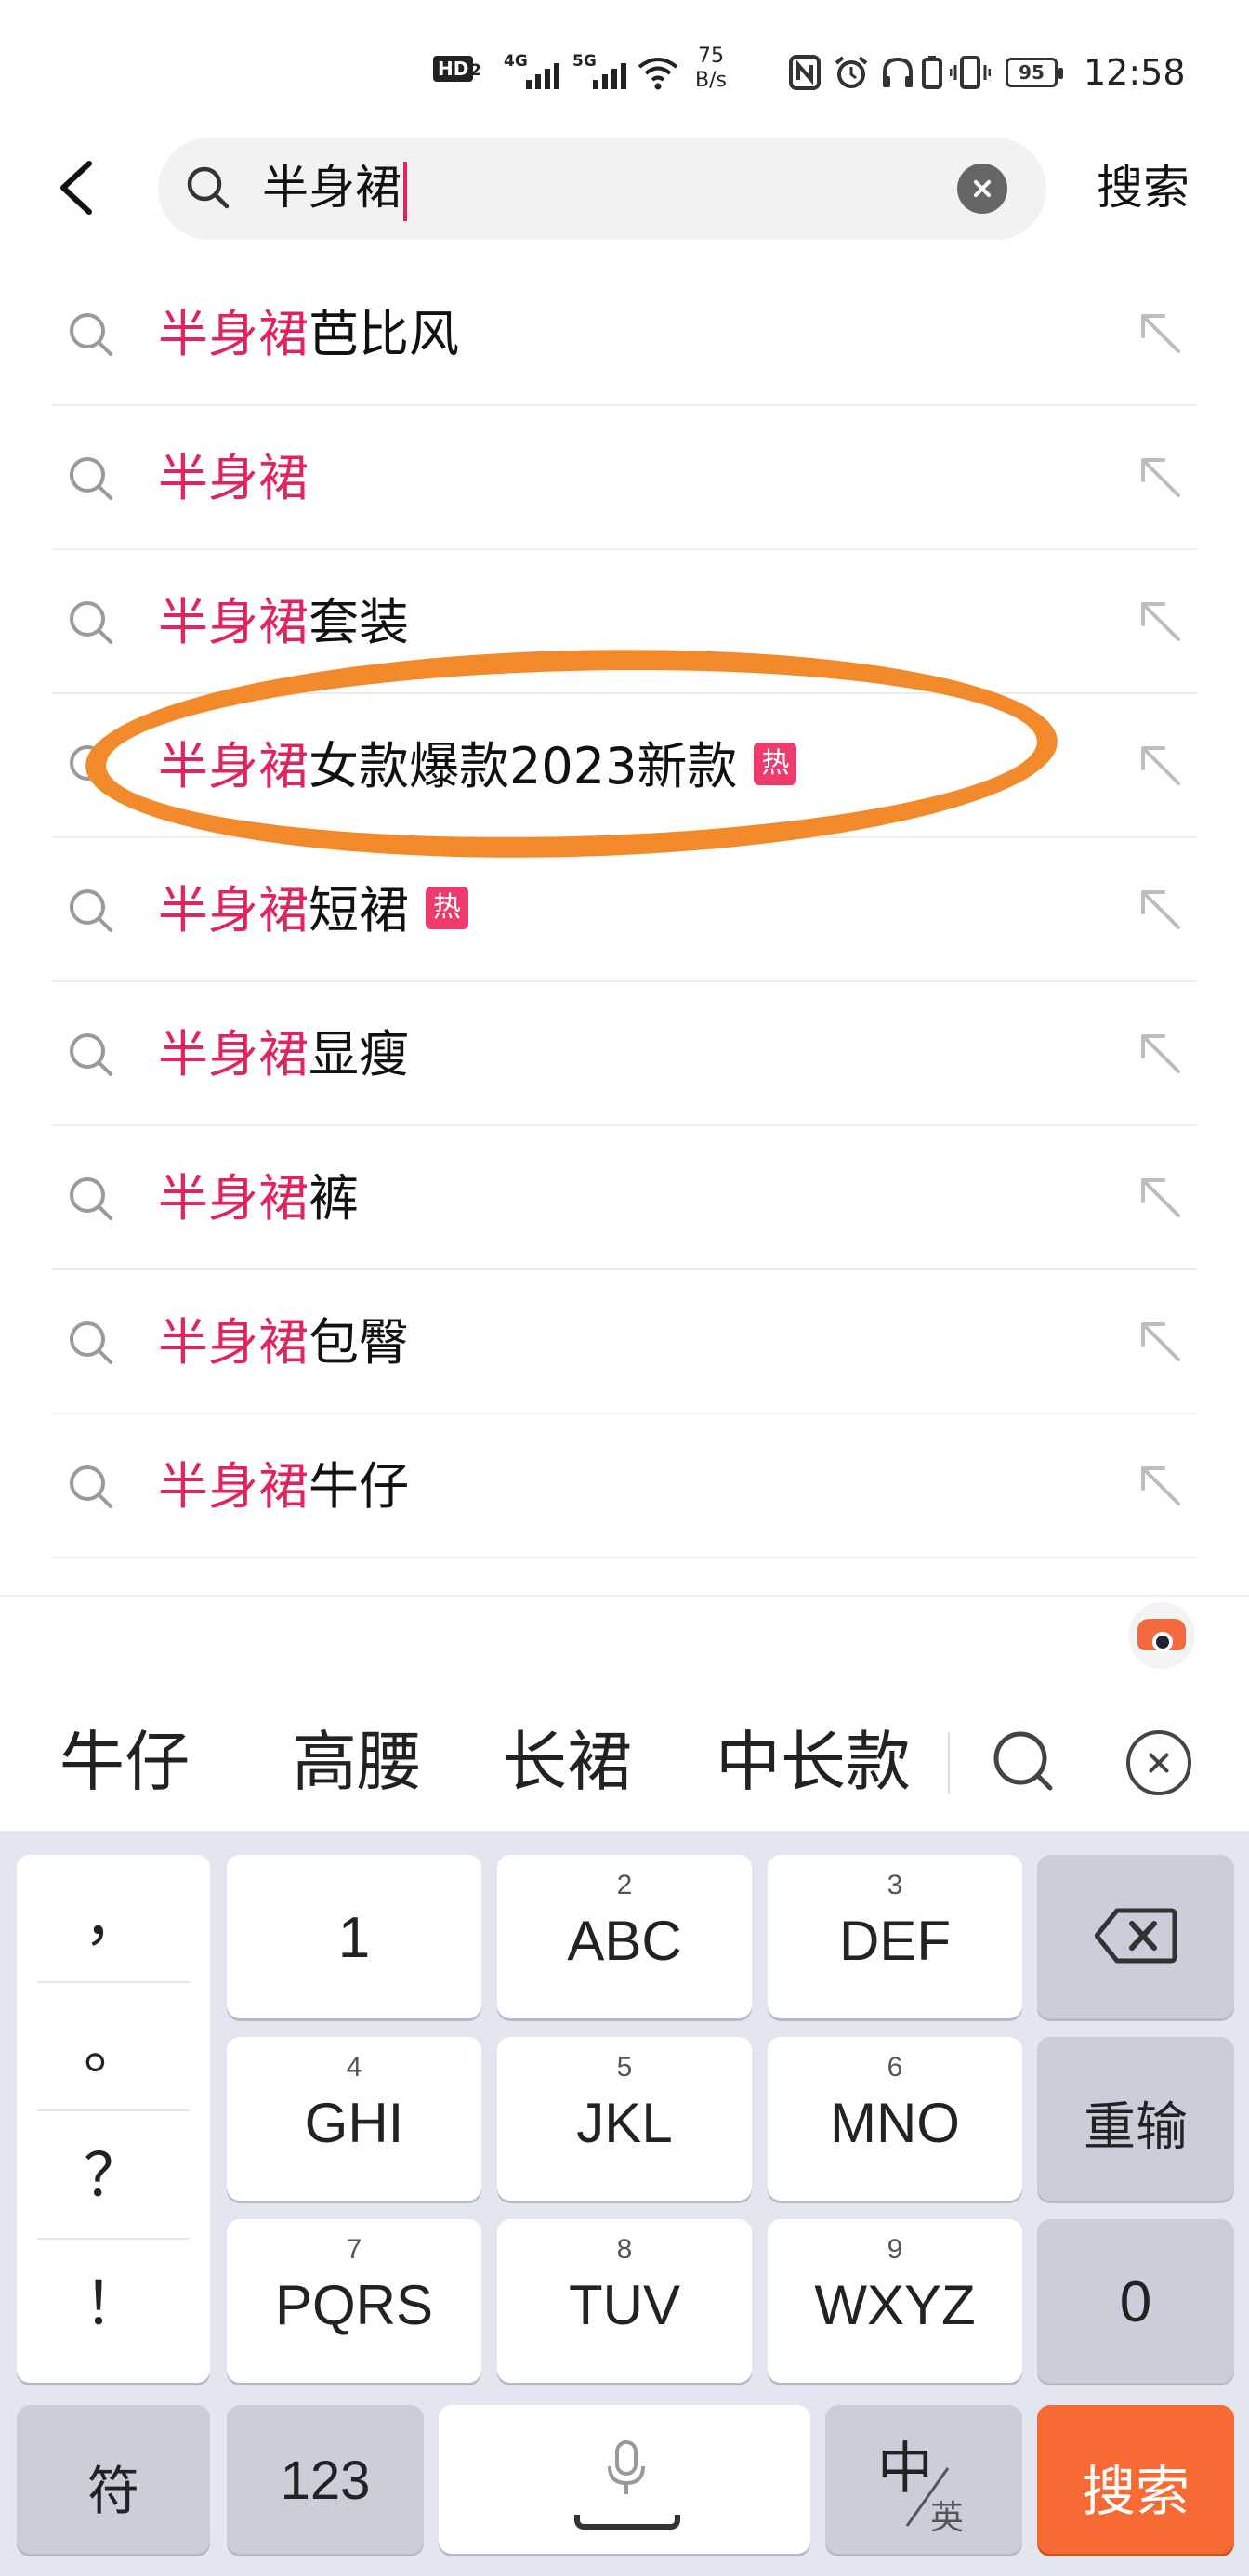 Image resolution: width=1249 pixels, height=2576 pixels. I want to click on key-6-mno: 6 MNO, so click(895, 2119).